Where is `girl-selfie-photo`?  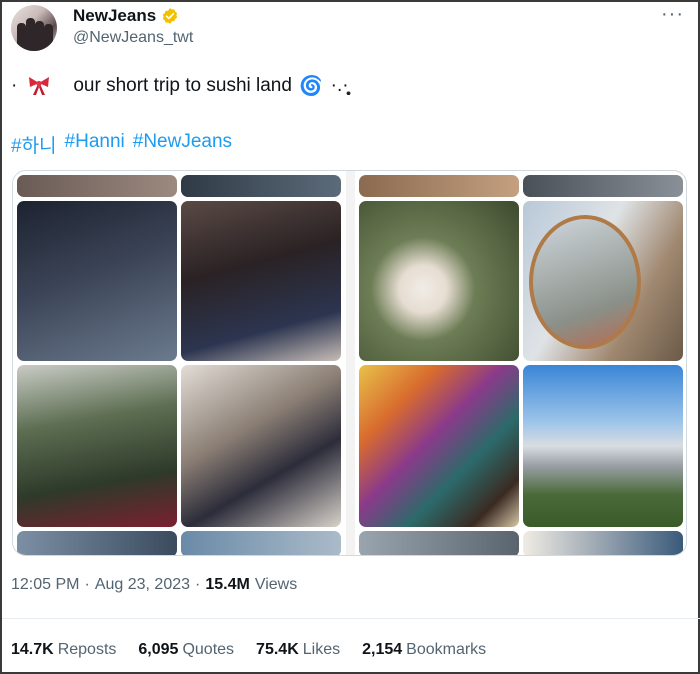 girl-selfie-photo is located at coordinates (261, 281).